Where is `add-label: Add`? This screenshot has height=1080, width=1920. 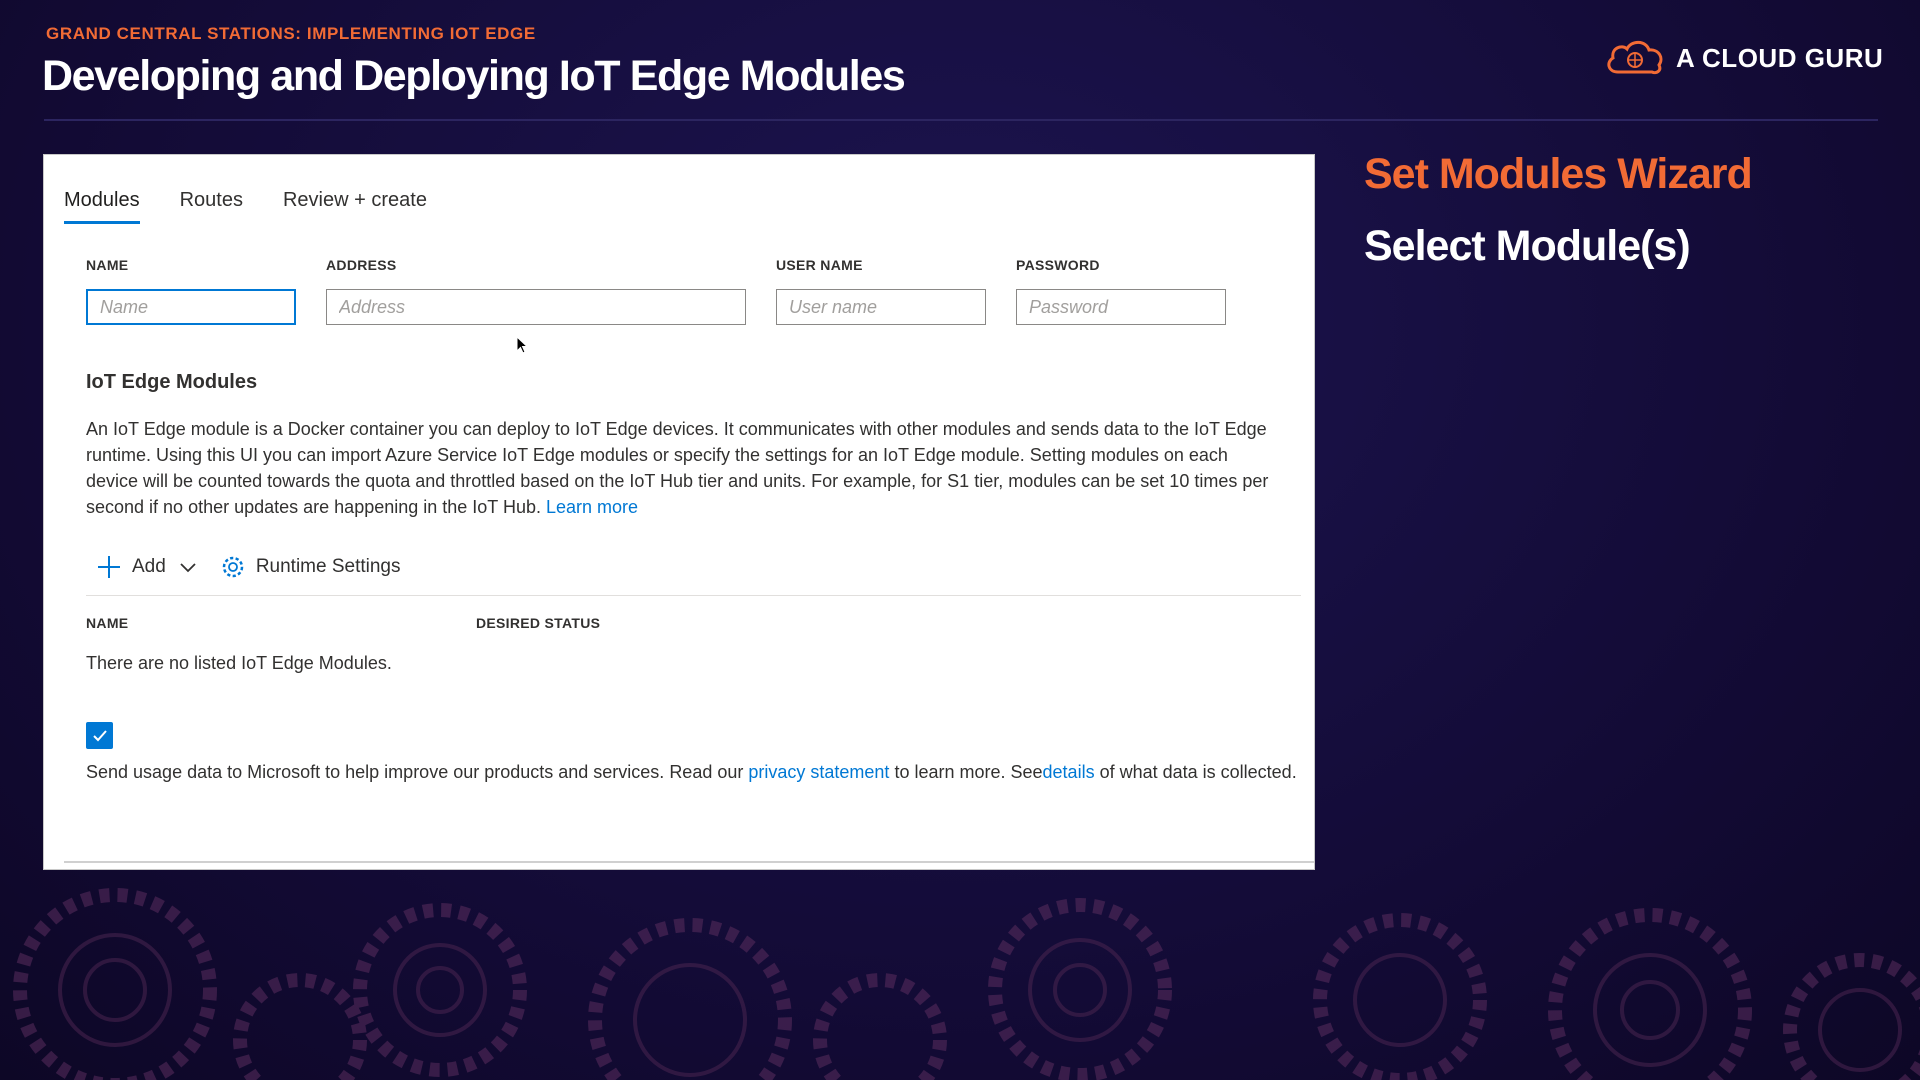 add-label: Add is located at coordinates (149, 566).